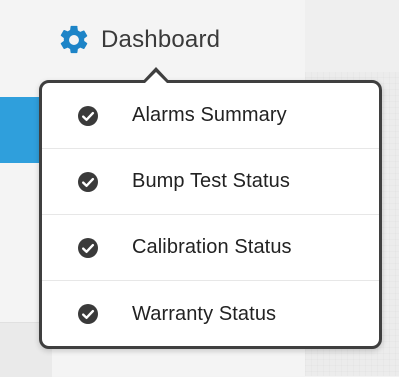 The height and width of the screenshot is (377, 399). I want to click on menu-item-label: Warranty Status, so click(204, 313).